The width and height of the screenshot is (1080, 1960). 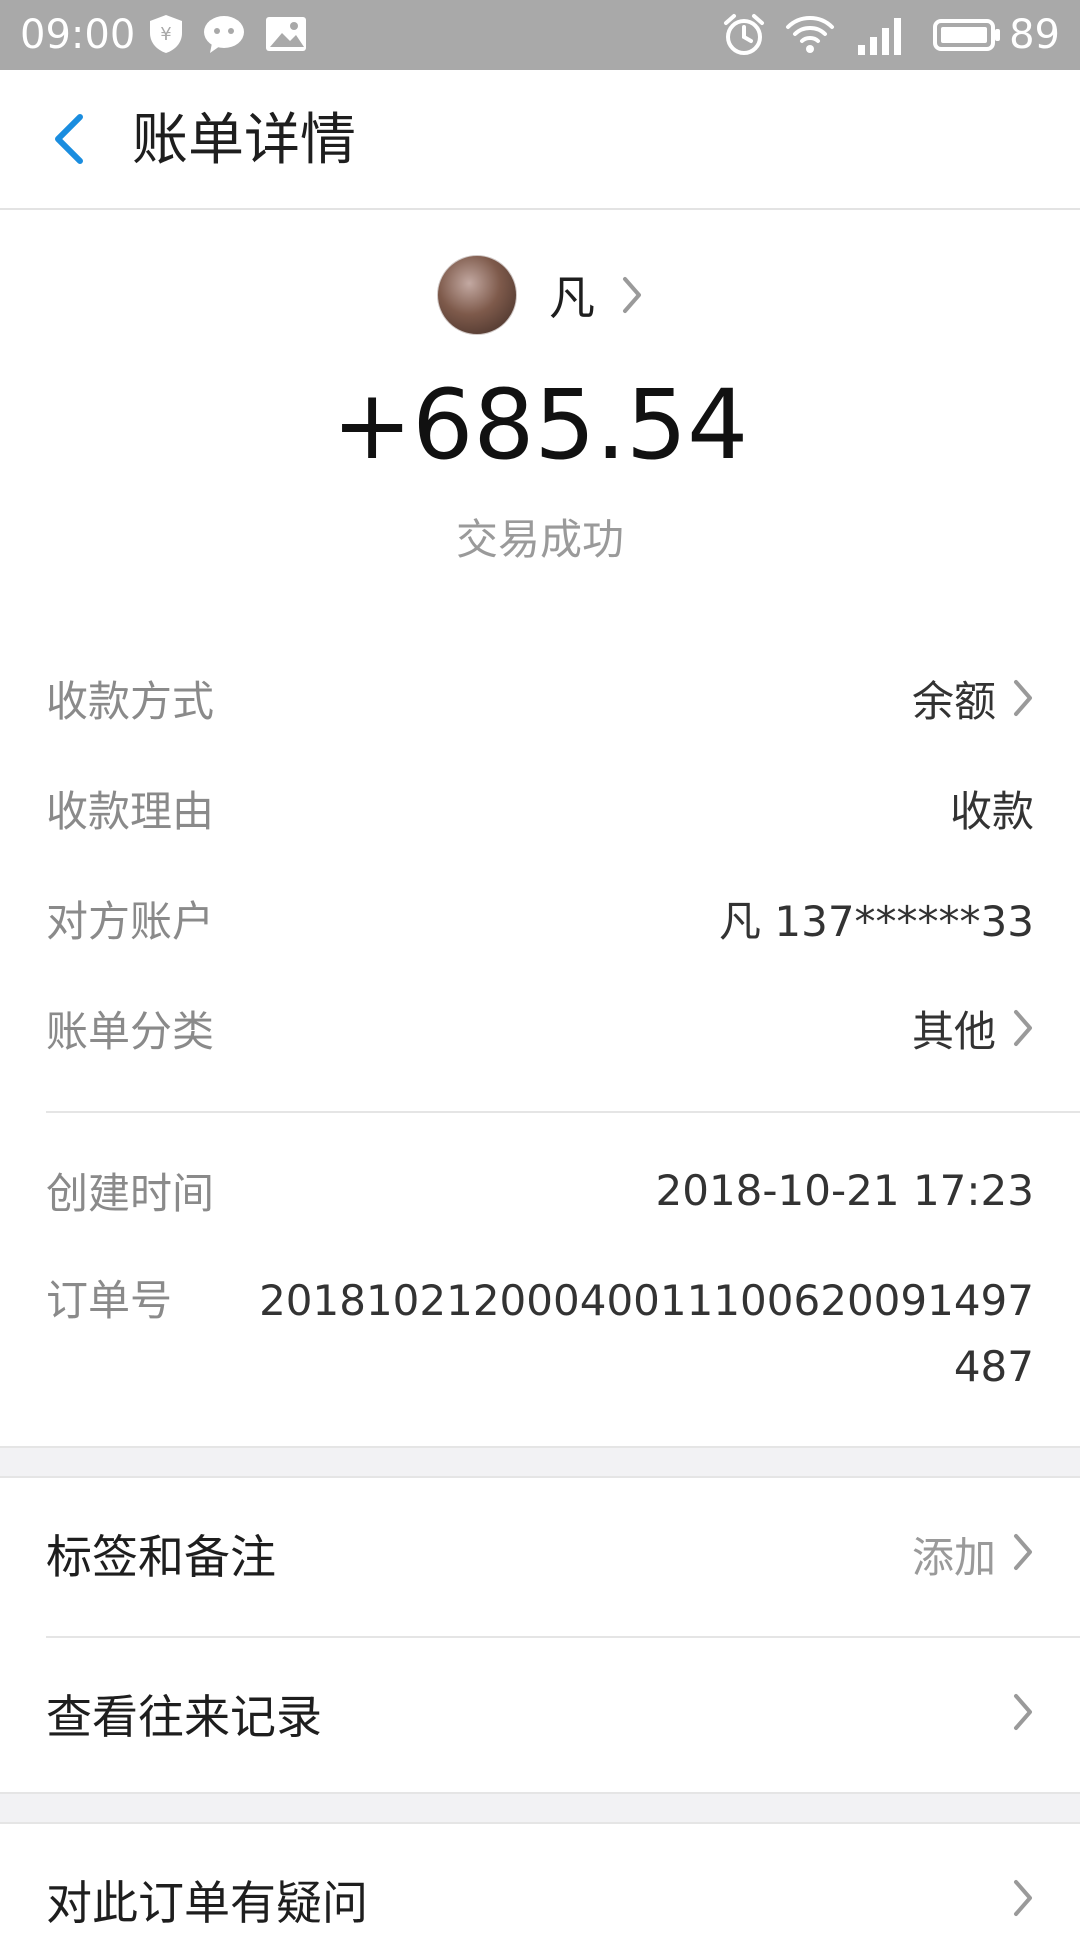 I want to click on detail-row-category: 账单分类 其他, so click(x=540, y=1028).